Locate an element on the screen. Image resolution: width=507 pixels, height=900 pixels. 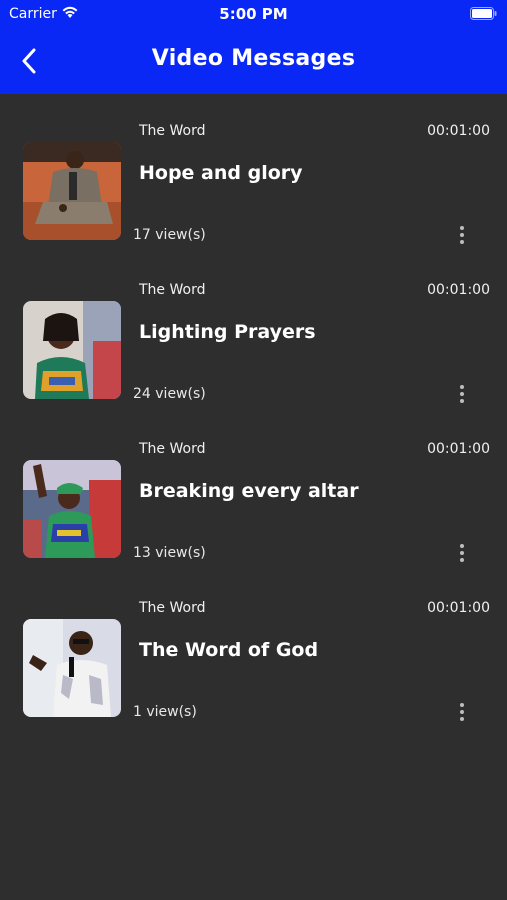
app-header: Carrier 5:00 PM Video Messages is located at coordinates (253, 47).